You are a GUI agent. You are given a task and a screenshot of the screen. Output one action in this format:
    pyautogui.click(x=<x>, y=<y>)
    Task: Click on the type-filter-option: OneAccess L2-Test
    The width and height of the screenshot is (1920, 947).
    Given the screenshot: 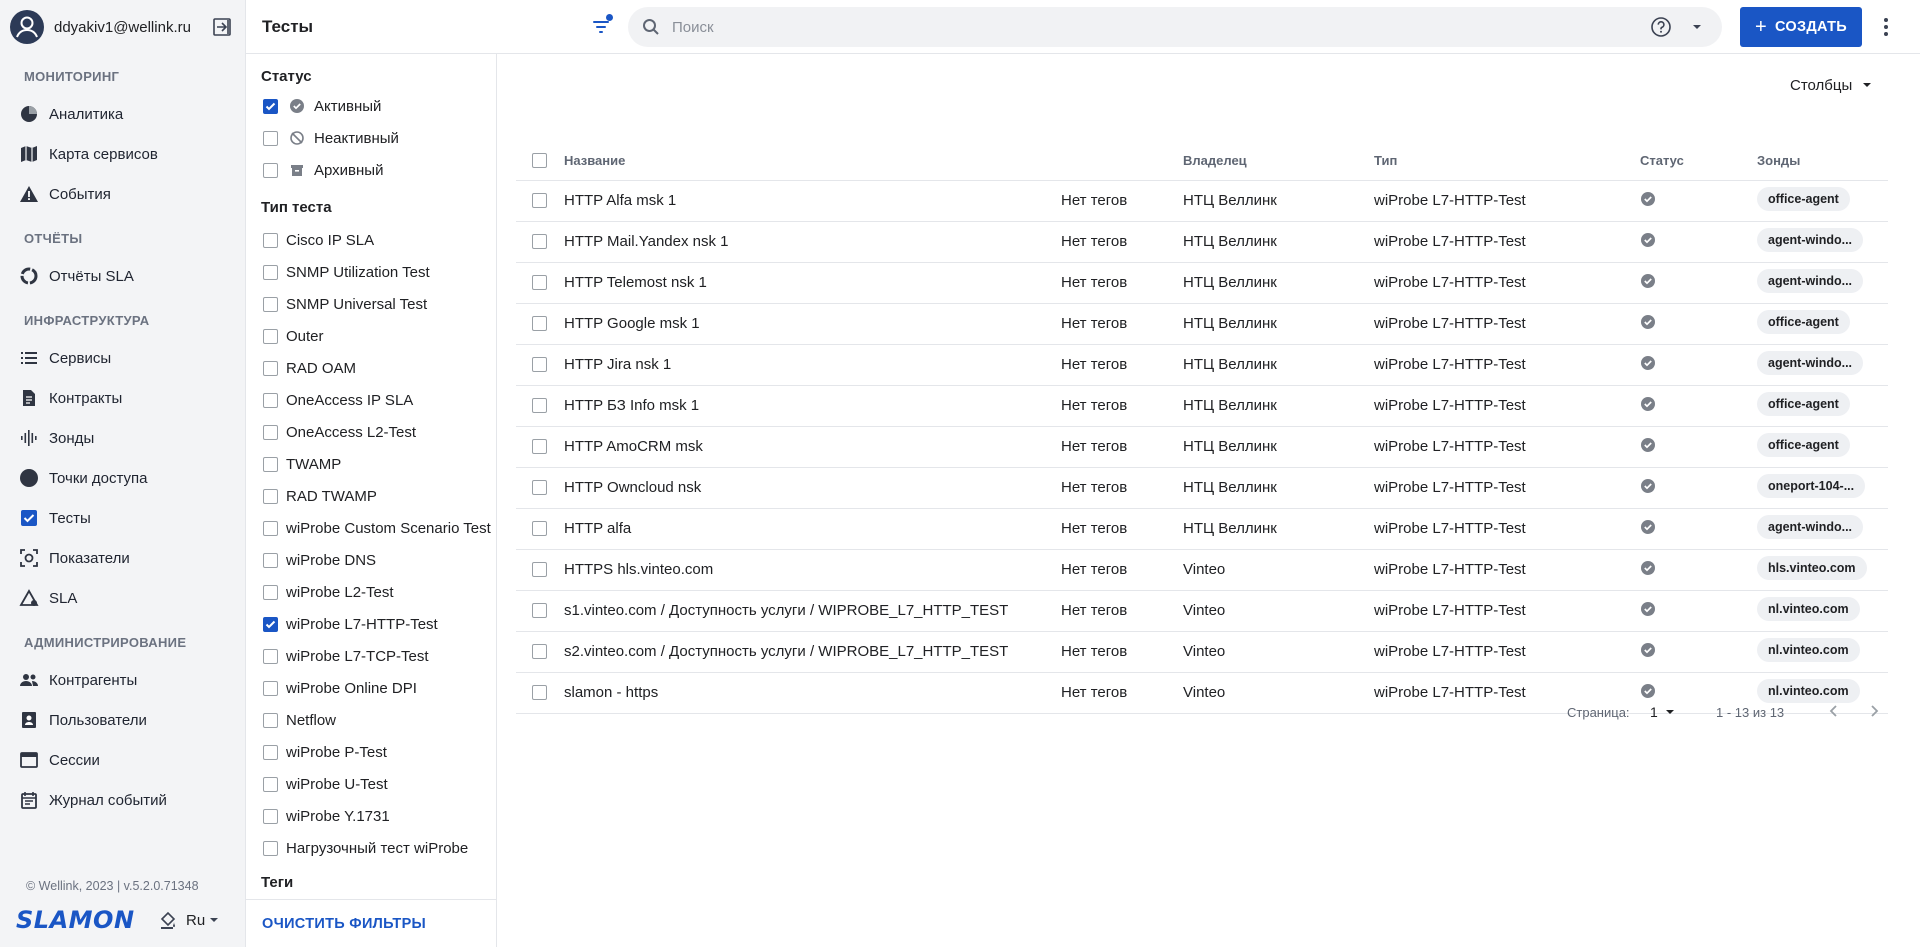 What is the action you would take?
    pyautogui.click(x=371, y=432)
    